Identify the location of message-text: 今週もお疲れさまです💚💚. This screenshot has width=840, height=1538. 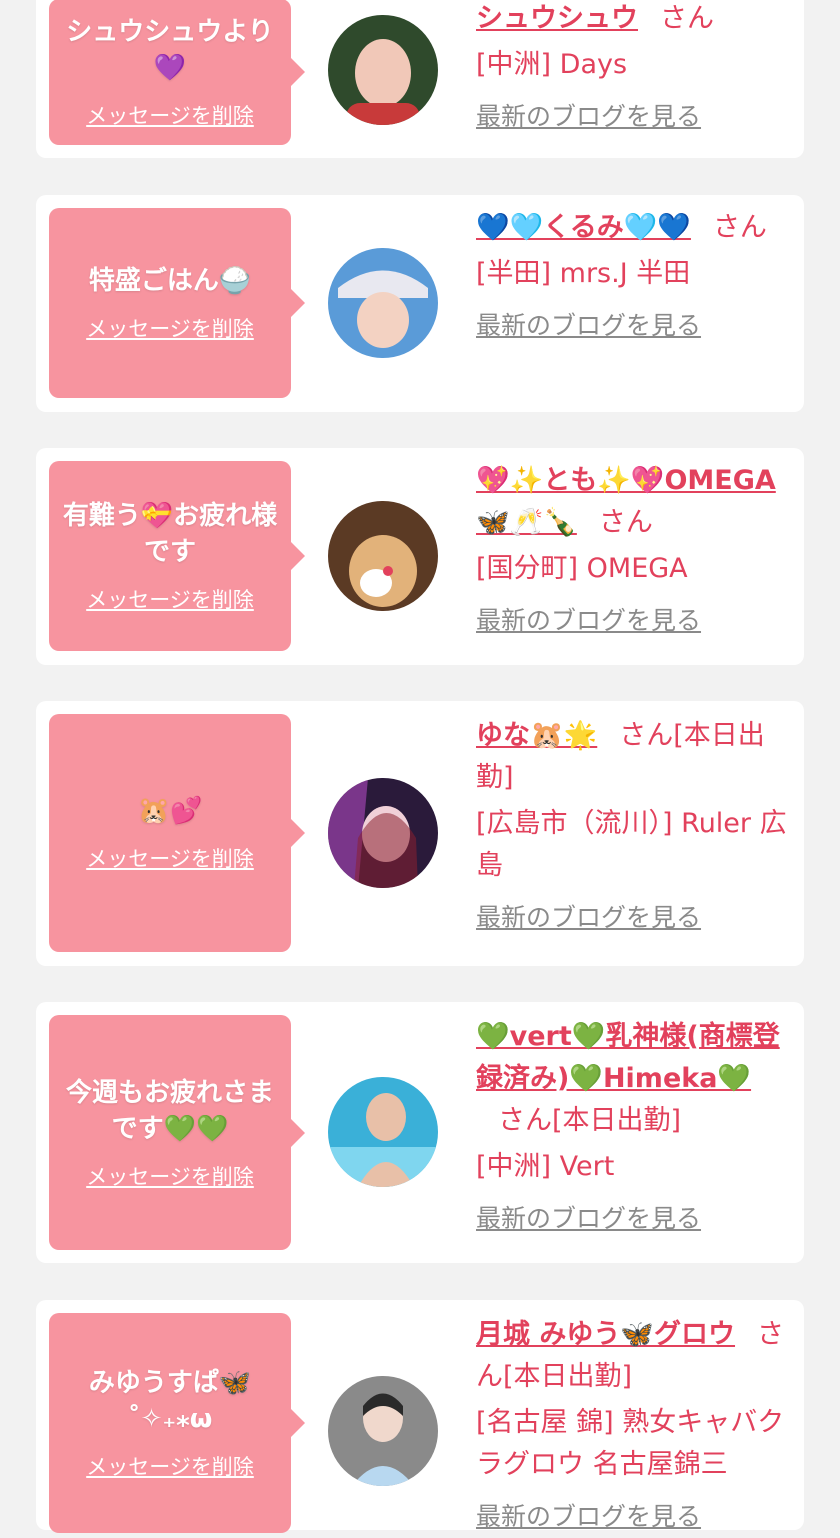
(169, 1110).